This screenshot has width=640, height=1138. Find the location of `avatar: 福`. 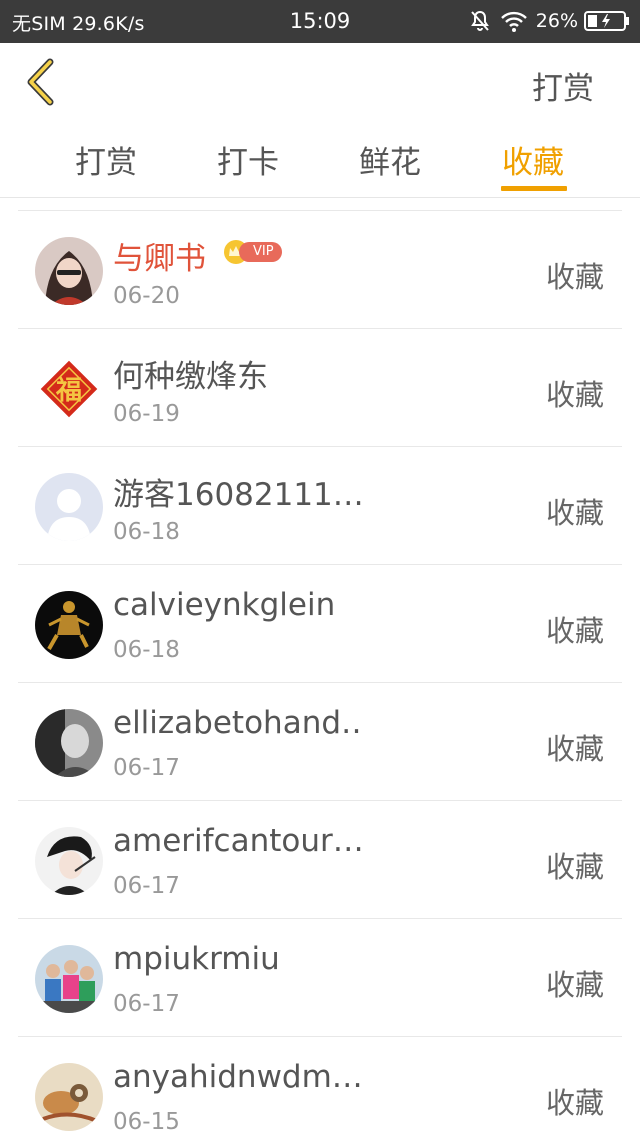

avatar: 福 is located at coordinates (69, 389).